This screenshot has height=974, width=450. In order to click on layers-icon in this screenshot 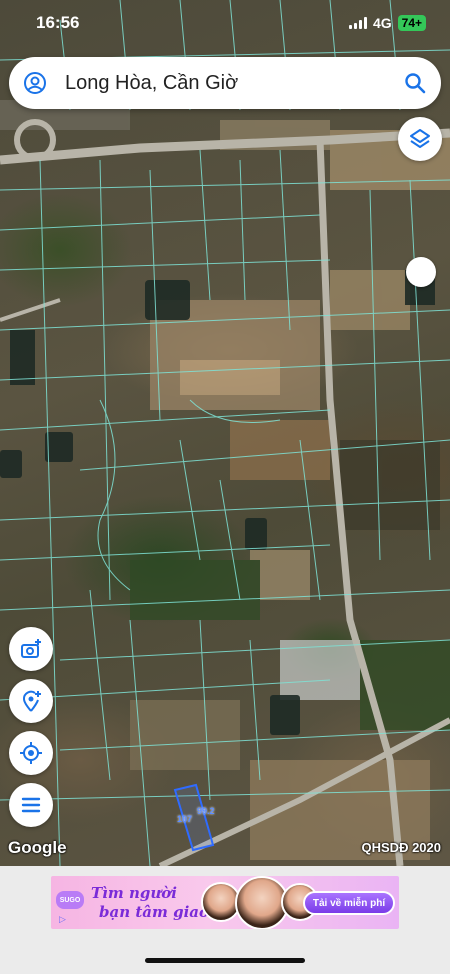, I will do `click(420, 138)`.